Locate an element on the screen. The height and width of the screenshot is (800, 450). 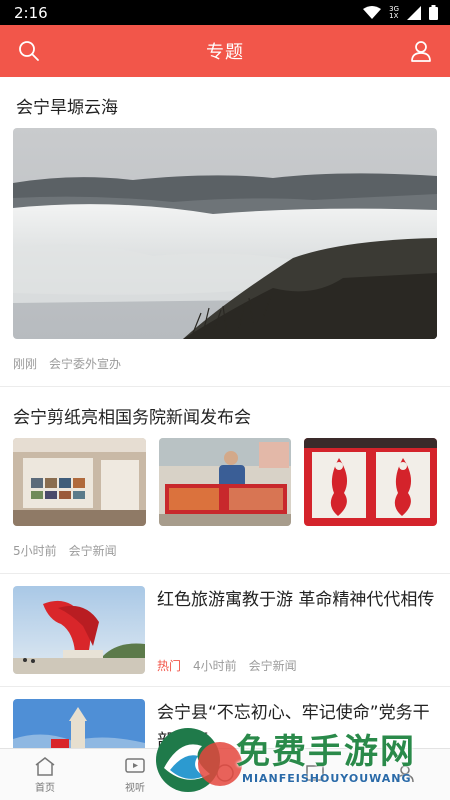
tab3-icon is located at coordinates (225, 773).